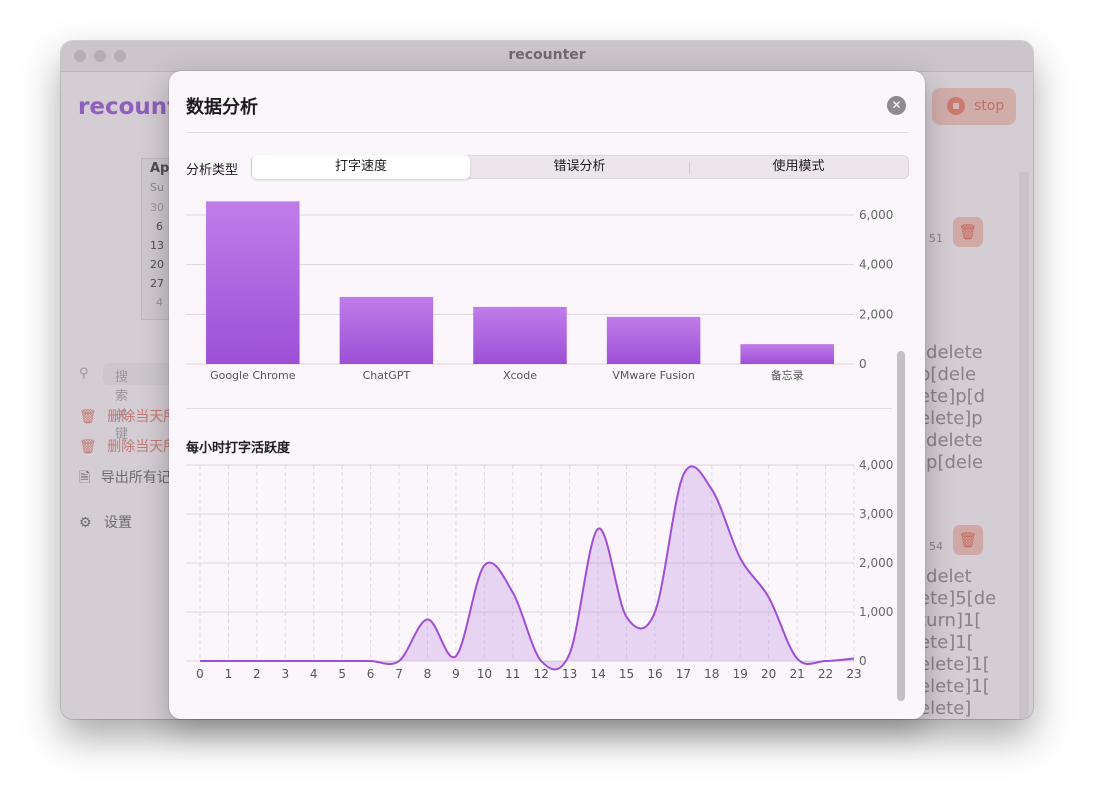 Image resolution: width=1094 pixels, height=800 pixels. I want to click on x-tick-label: 17, so click(683, 674).